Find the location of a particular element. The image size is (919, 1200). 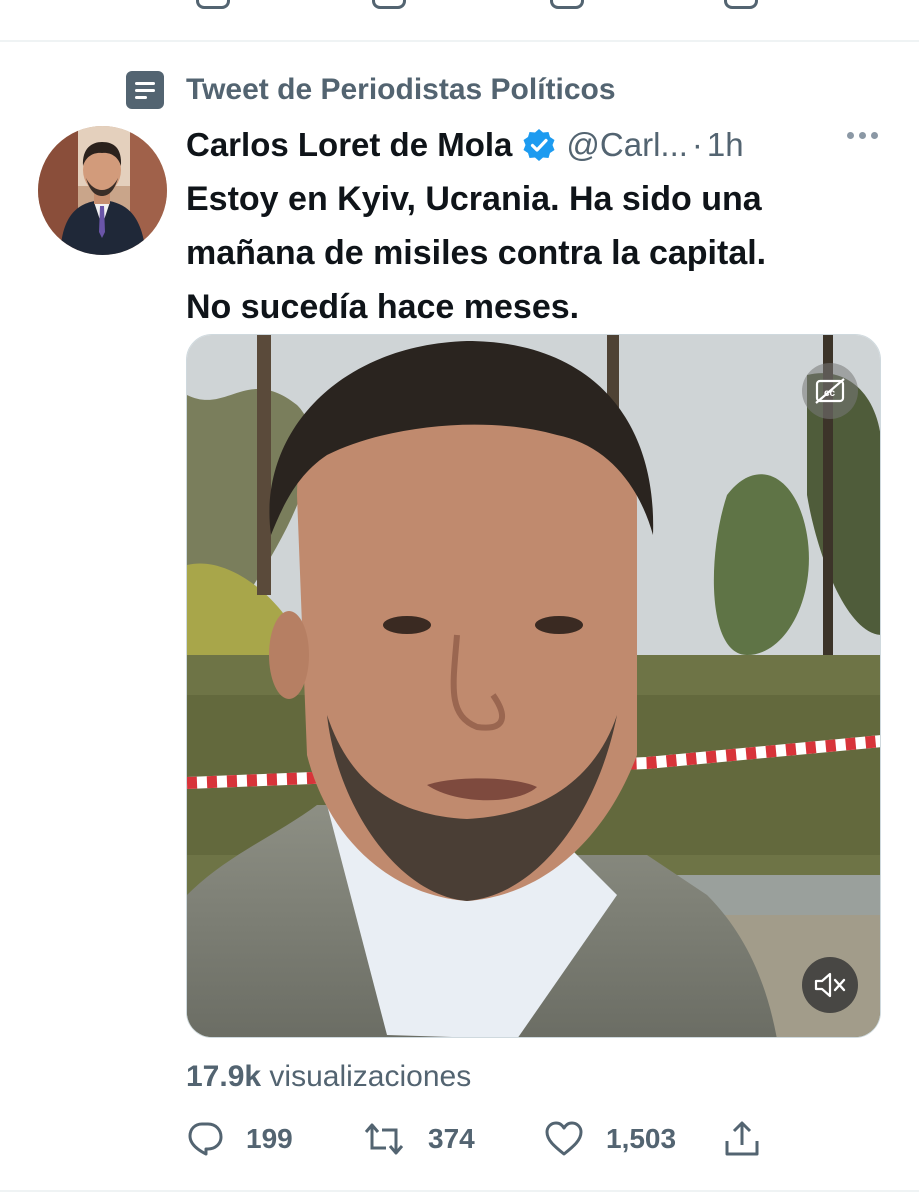

like-icon is located at coordinates (567, 4).